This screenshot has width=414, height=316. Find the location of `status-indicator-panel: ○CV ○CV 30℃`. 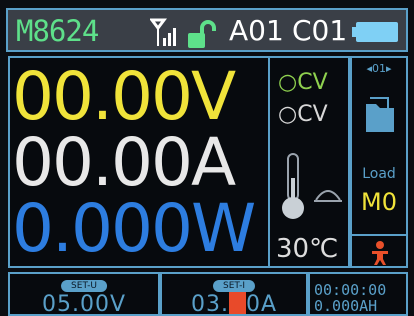

status-indicator-panel: ○CV ○CV 30℃ is located at coordinates (310, 162).